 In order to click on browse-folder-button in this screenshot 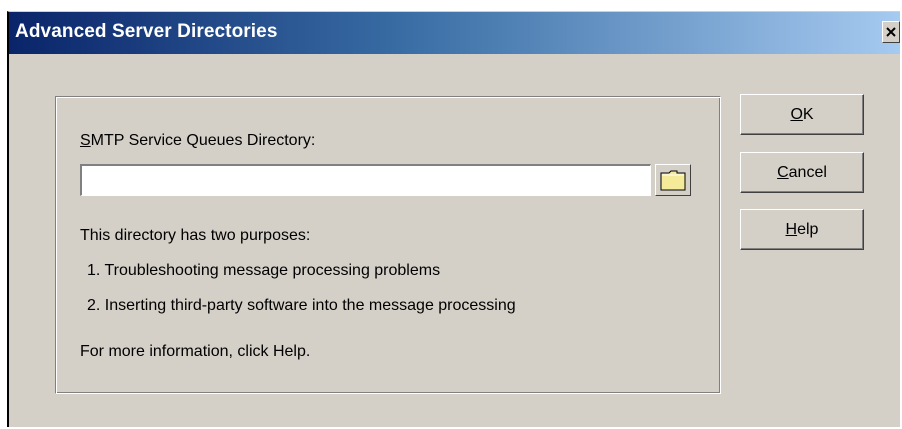, I will do `click(673, 180)`.